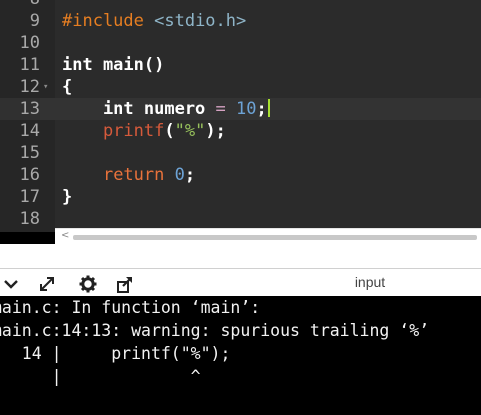 This screenshot has height=415, width=481. Describe the element at coordinates (139, 109) in the screenshot. I see `code-token: int numero` at that location.